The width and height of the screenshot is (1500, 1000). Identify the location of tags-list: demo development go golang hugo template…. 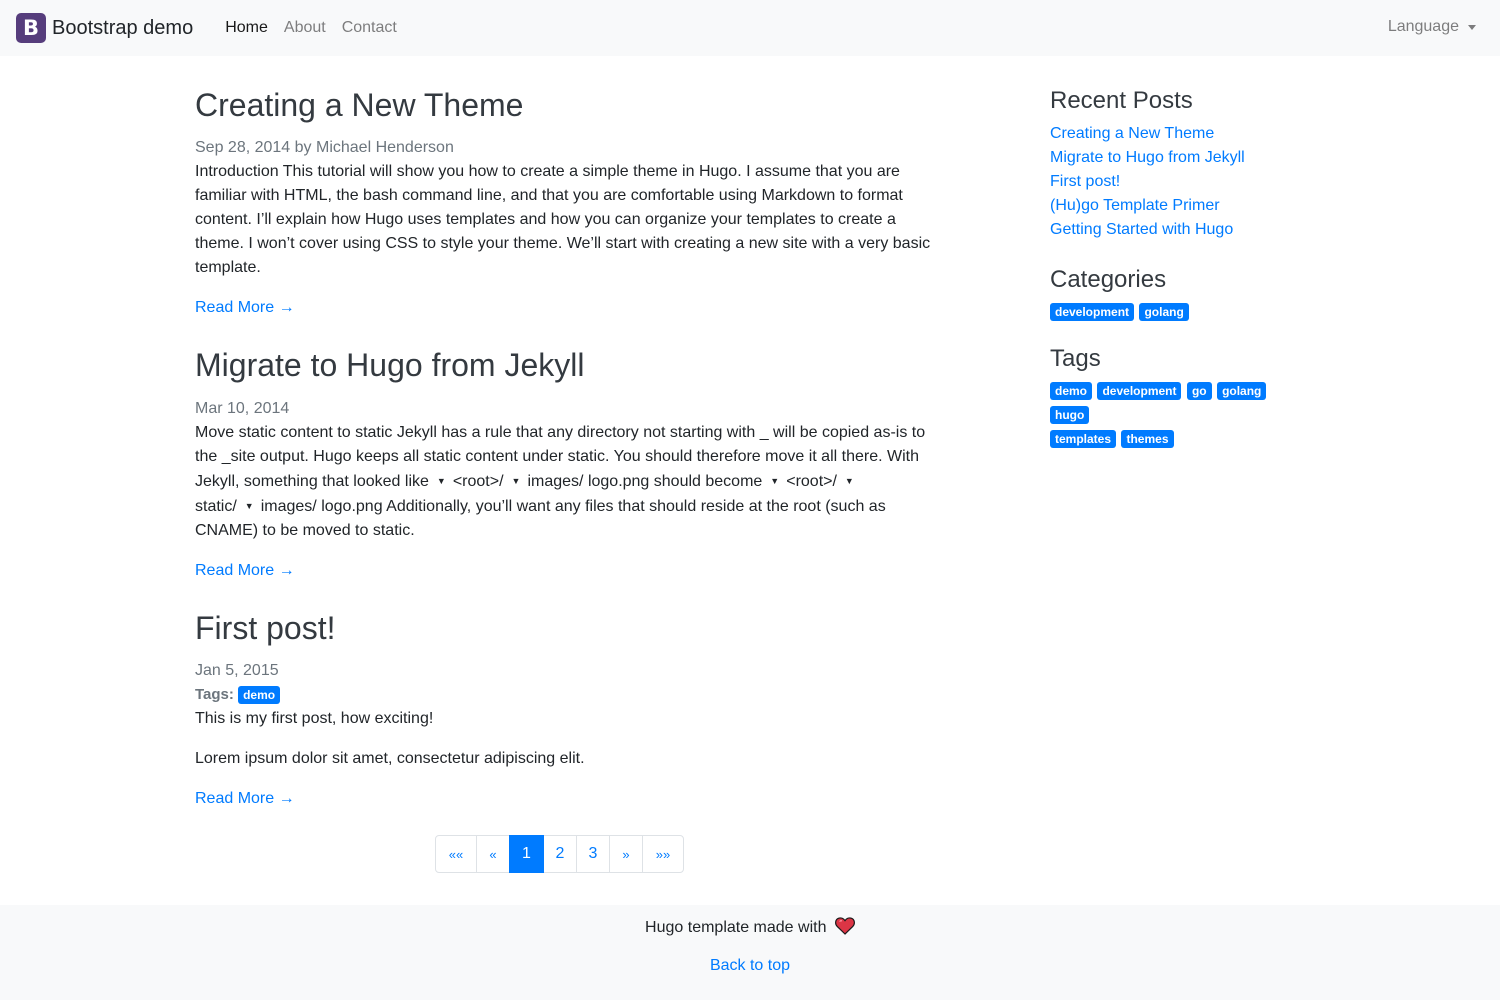
(1180, 415).